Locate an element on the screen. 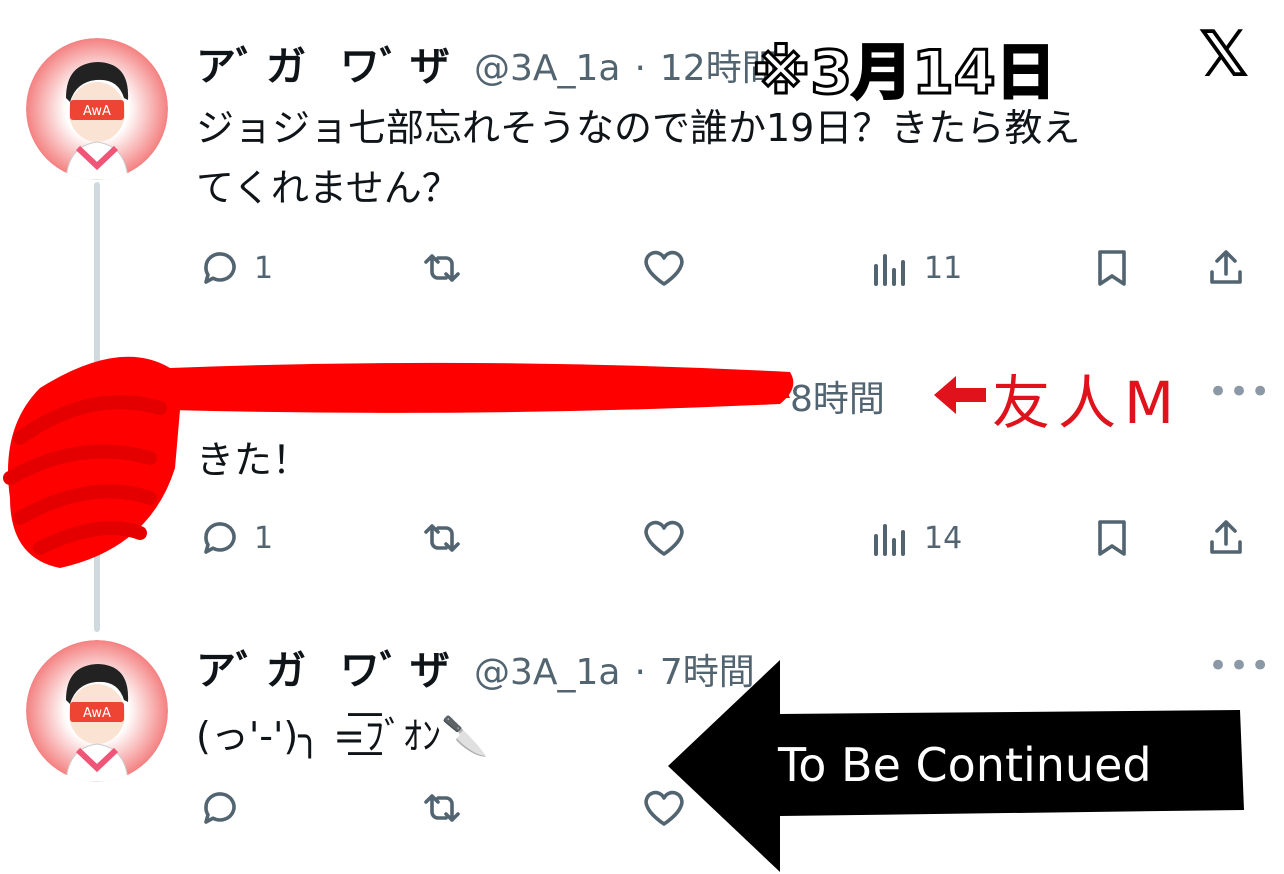  more-icon: ••• is located at coordinates (1239, 392).